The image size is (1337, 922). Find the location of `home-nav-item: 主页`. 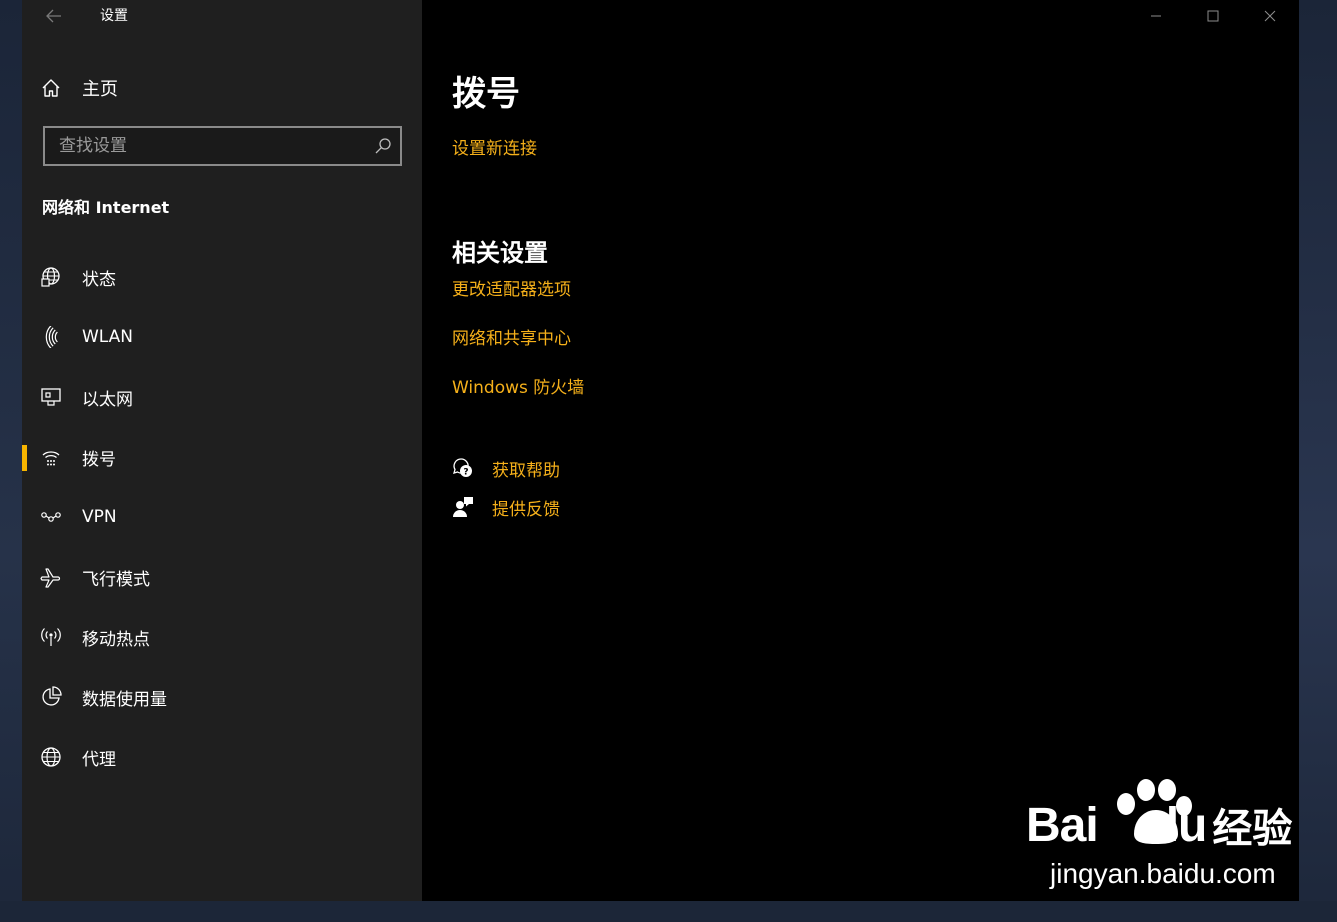

home-nav-item: 主页 is located at coordinates (220, 88).